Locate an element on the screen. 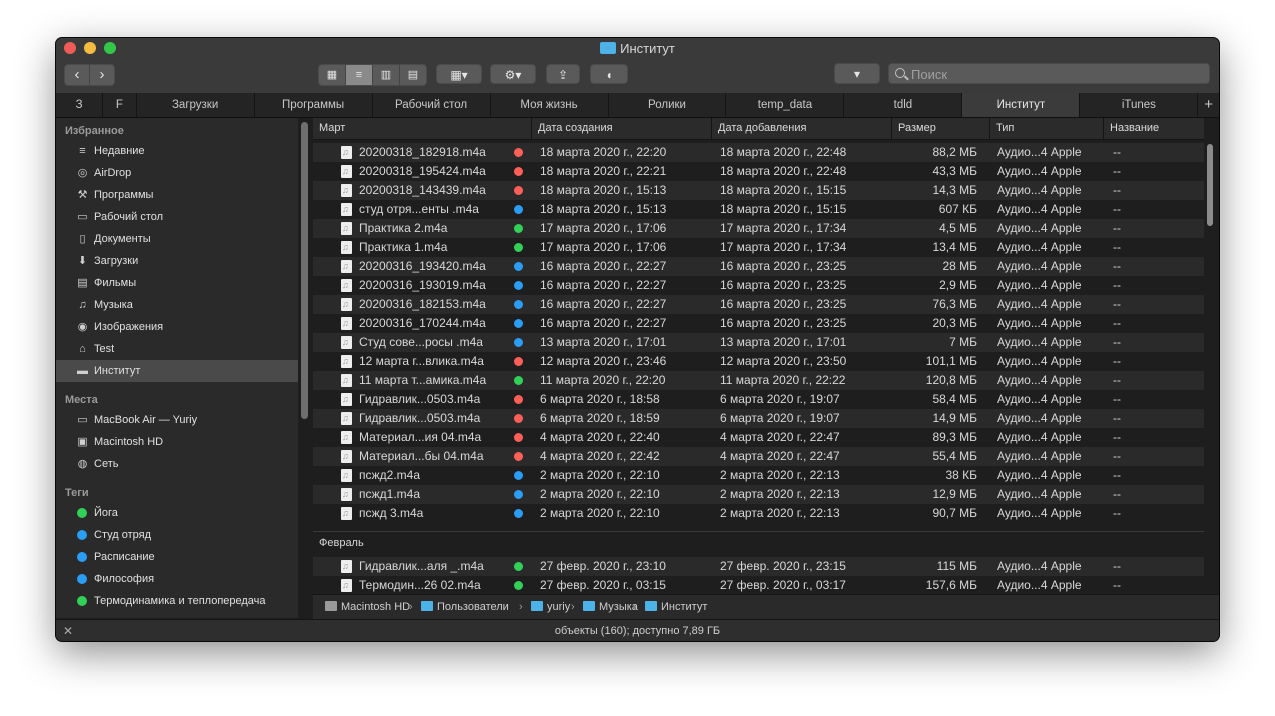 Image resolution: width=1275 pixels, height=716 pixels. sidebar-item: ▬ Институт is located at coordinates (177, 371).